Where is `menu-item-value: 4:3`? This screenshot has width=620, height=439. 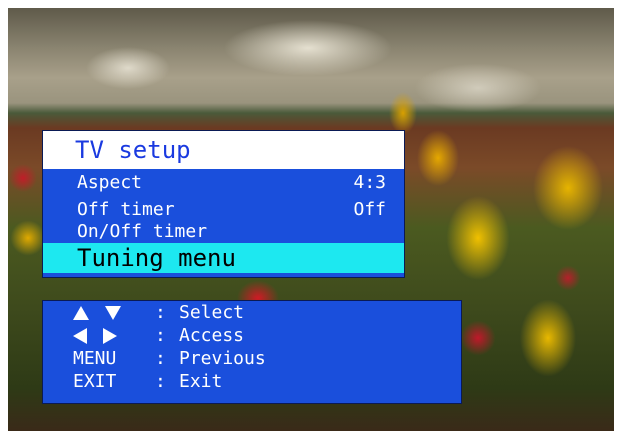 menu-item-value: 4:3 is located at coordinates (369, 182).